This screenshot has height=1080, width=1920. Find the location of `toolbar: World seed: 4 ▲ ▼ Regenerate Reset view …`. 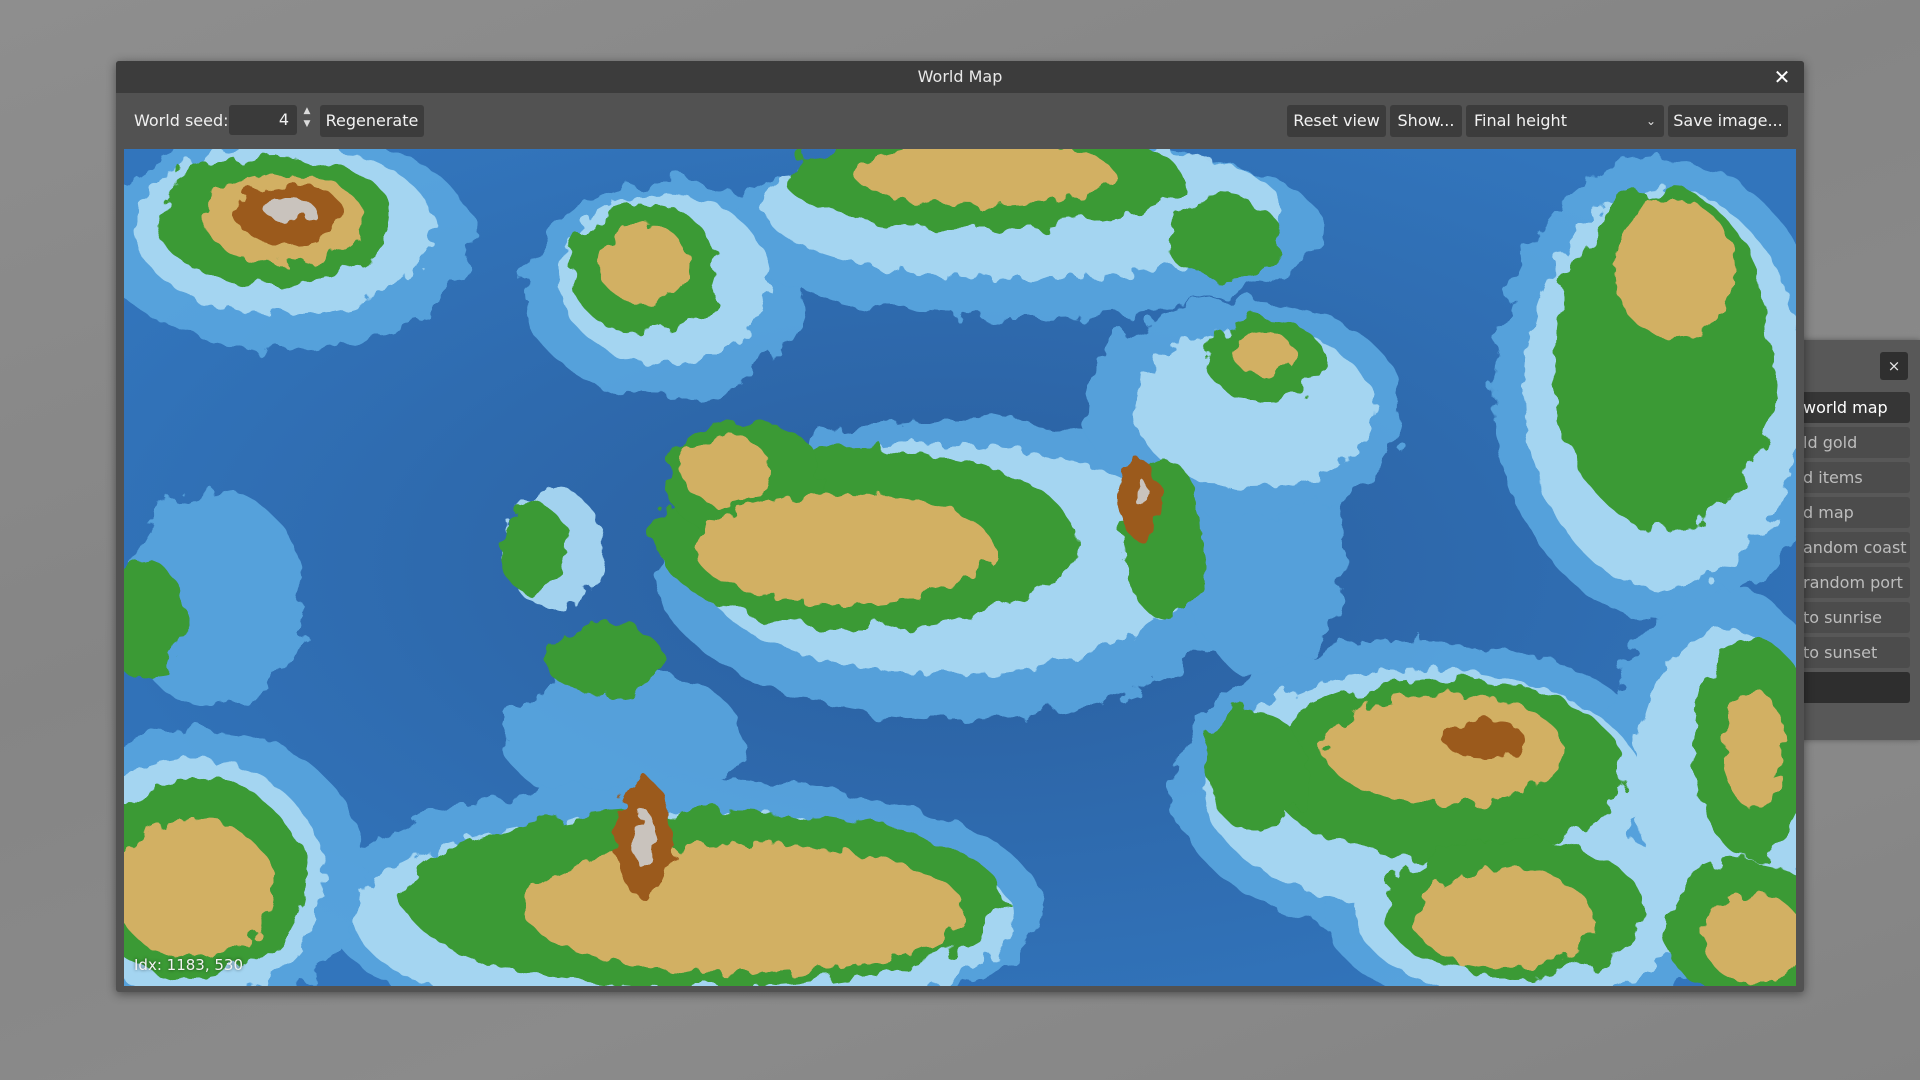

toolbar: World seed: 4 ▲ ▼ Regenerate Reset view … is located at coordinates (960, 121).